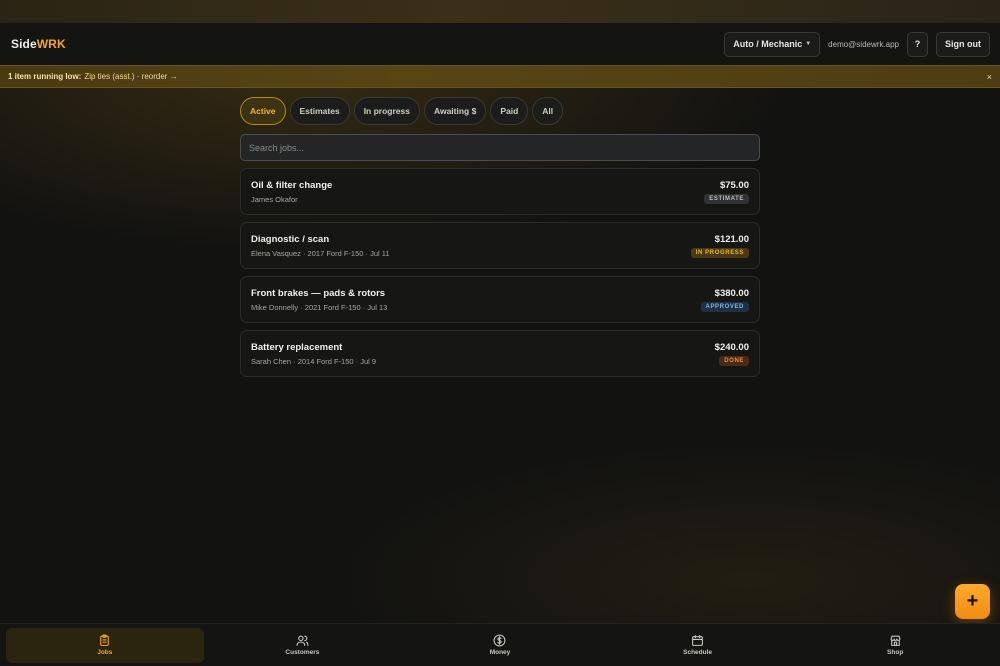 The height and width of the screenshot is (666, 1000). Describe the element at coordinates (302, 640) in the screenshot. I see `users-icon` at that location.